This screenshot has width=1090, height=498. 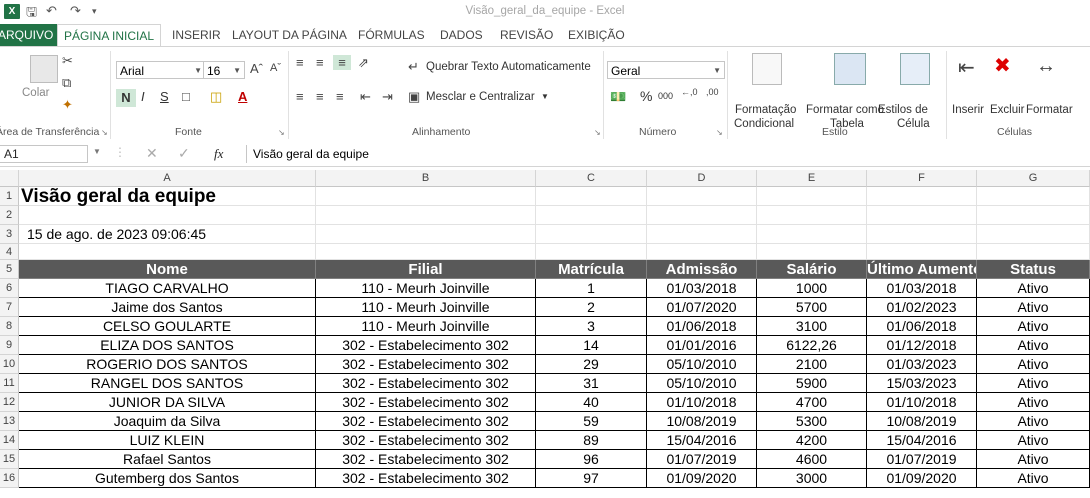 What do you see at coordinates (1007, 110) in the screenshot?
I see `delete-button: Excluir` at bounding box center [1007, 110].